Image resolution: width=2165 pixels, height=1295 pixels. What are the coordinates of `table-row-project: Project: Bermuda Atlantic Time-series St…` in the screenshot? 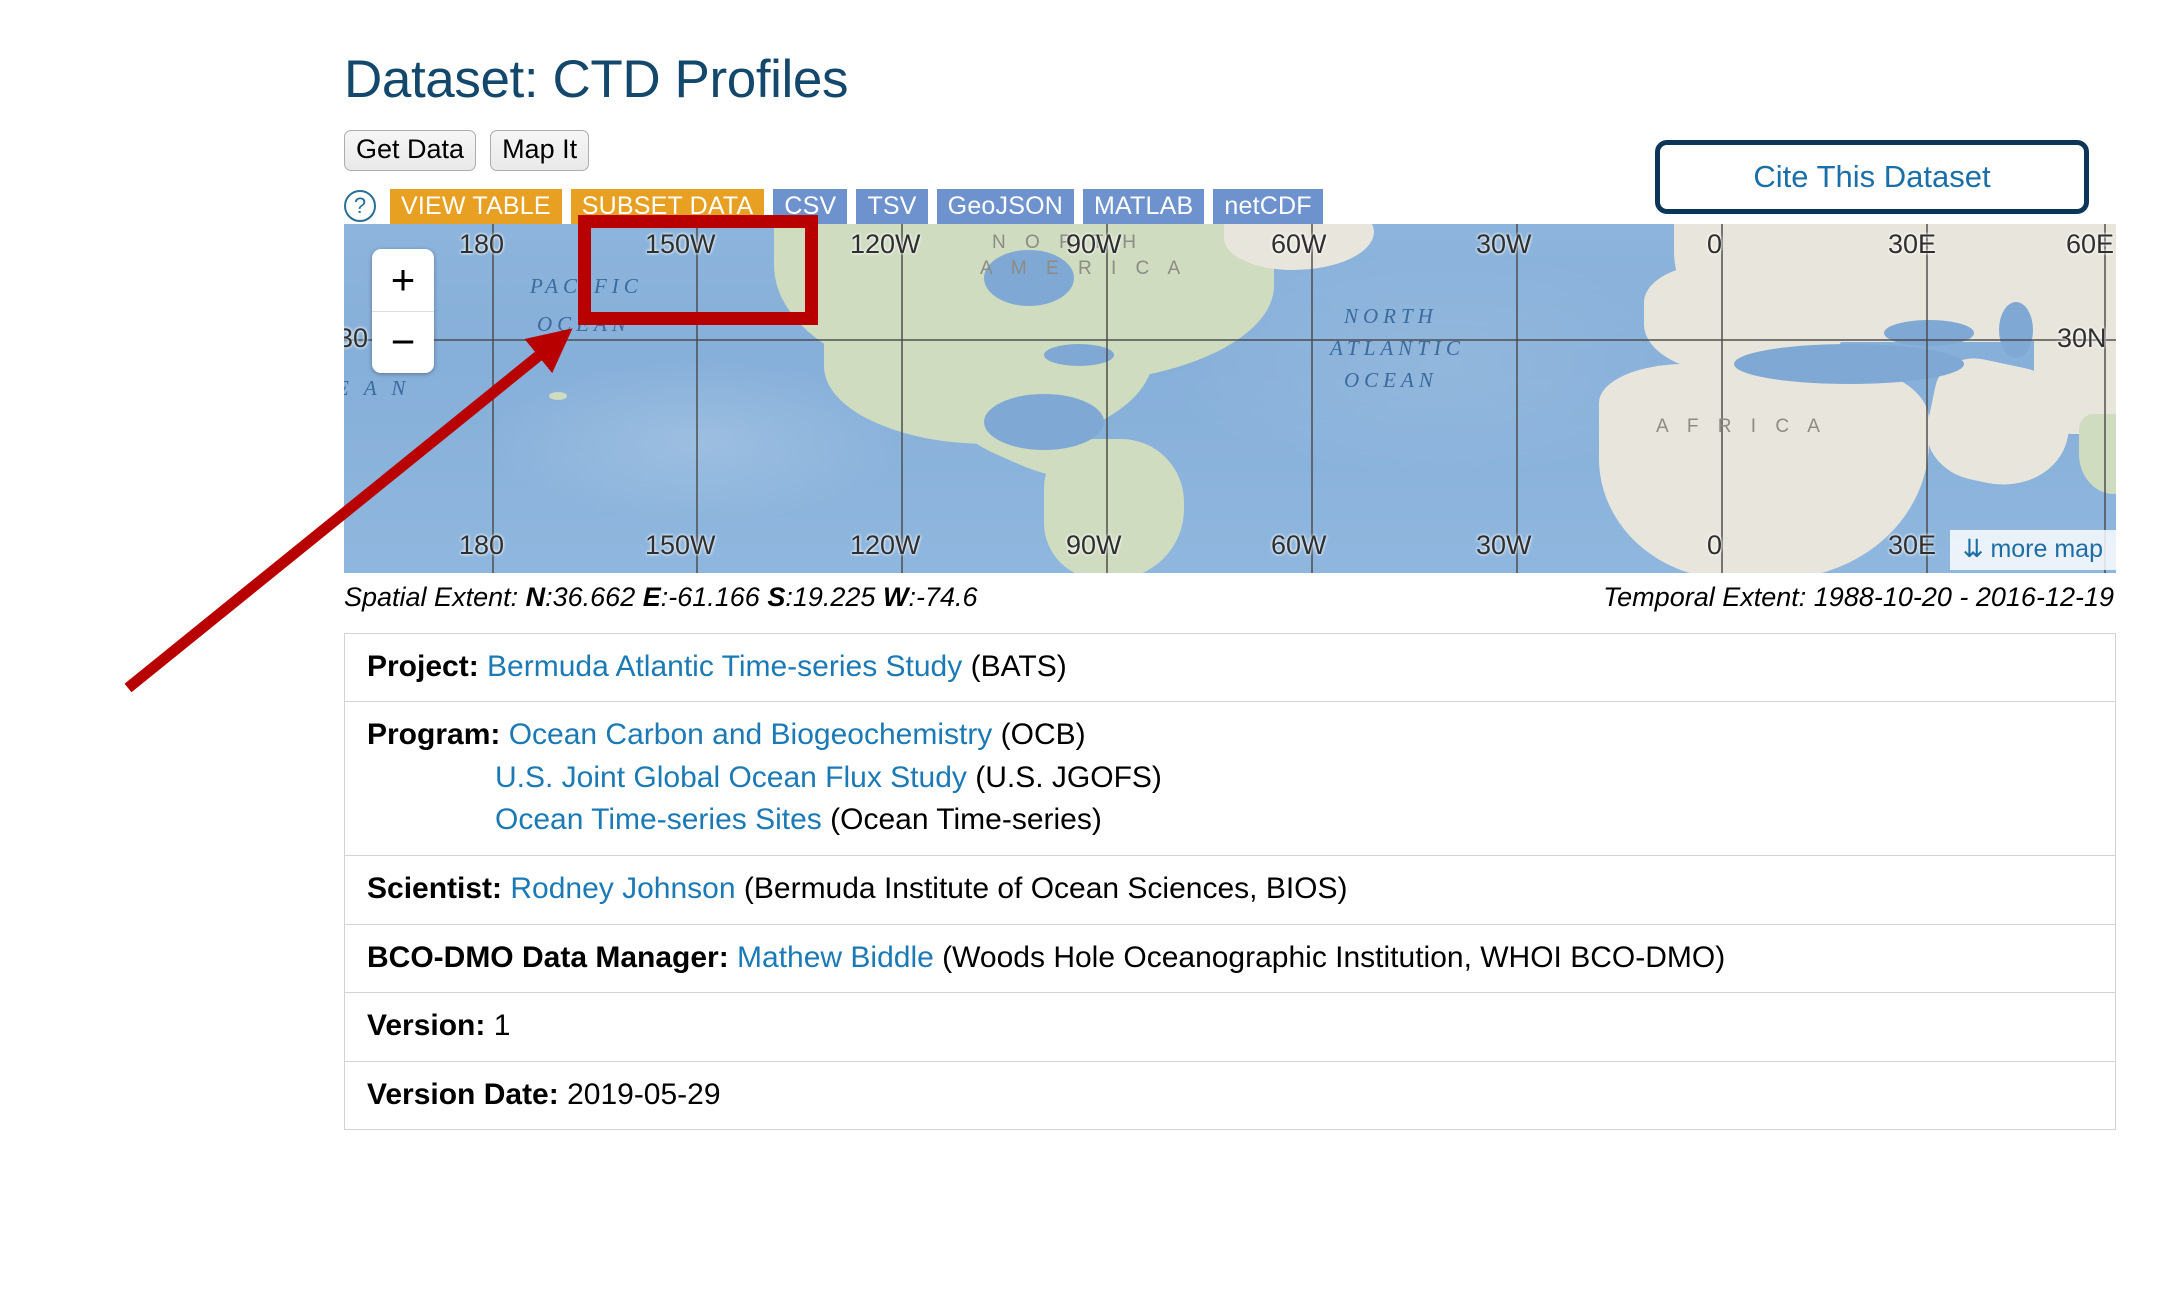 It's located at (1230, 668).